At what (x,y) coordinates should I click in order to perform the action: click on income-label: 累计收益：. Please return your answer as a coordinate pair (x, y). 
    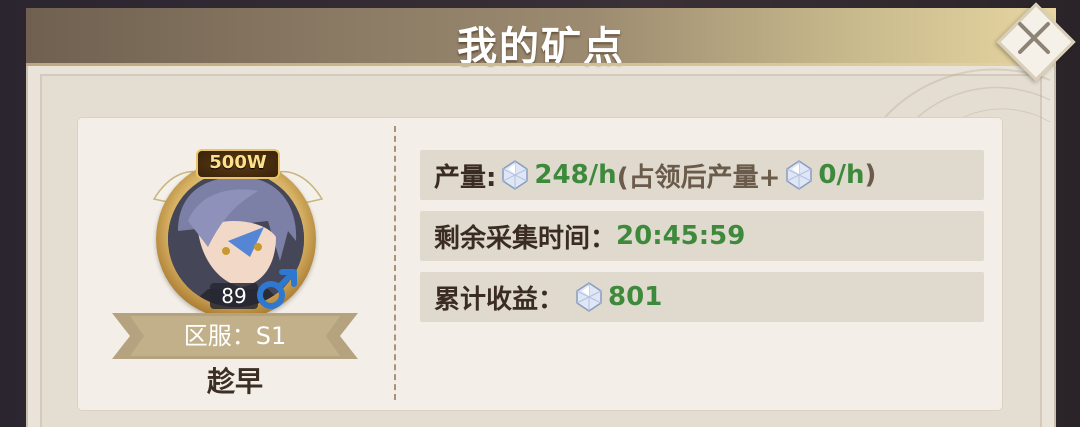
    Looking at the image, I should click on (499, 299).